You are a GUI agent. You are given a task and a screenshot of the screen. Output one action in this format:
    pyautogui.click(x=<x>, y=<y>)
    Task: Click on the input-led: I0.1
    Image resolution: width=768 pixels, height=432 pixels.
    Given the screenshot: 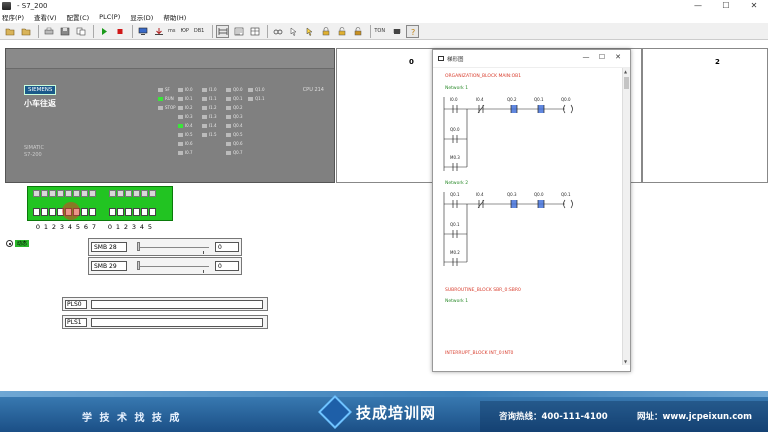 What is the action you would take?
    pyautogui.click(x=185, y=98)
    